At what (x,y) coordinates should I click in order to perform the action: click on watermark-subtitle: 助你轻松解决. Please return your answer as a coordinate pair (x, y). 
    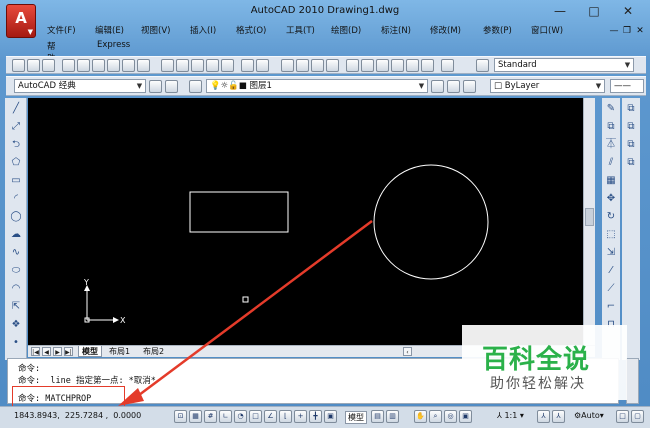
    Looking at the image, I should click on (538, 384).